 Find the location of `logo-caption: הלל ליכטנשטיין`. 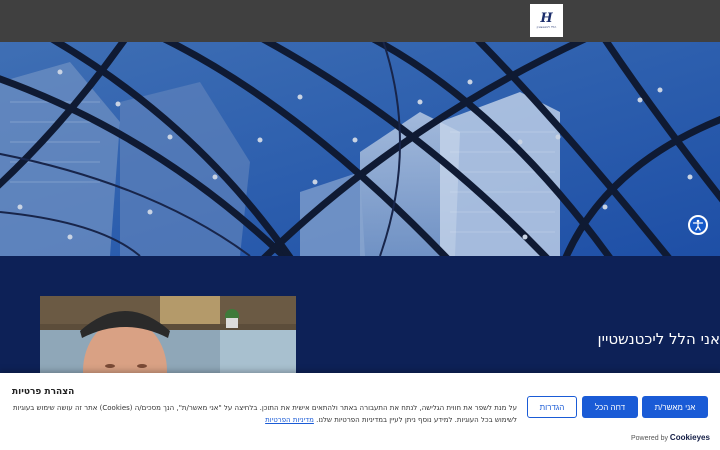

logo-caption: הלל ליכטנשטיין is located at coordinates (546, 27).